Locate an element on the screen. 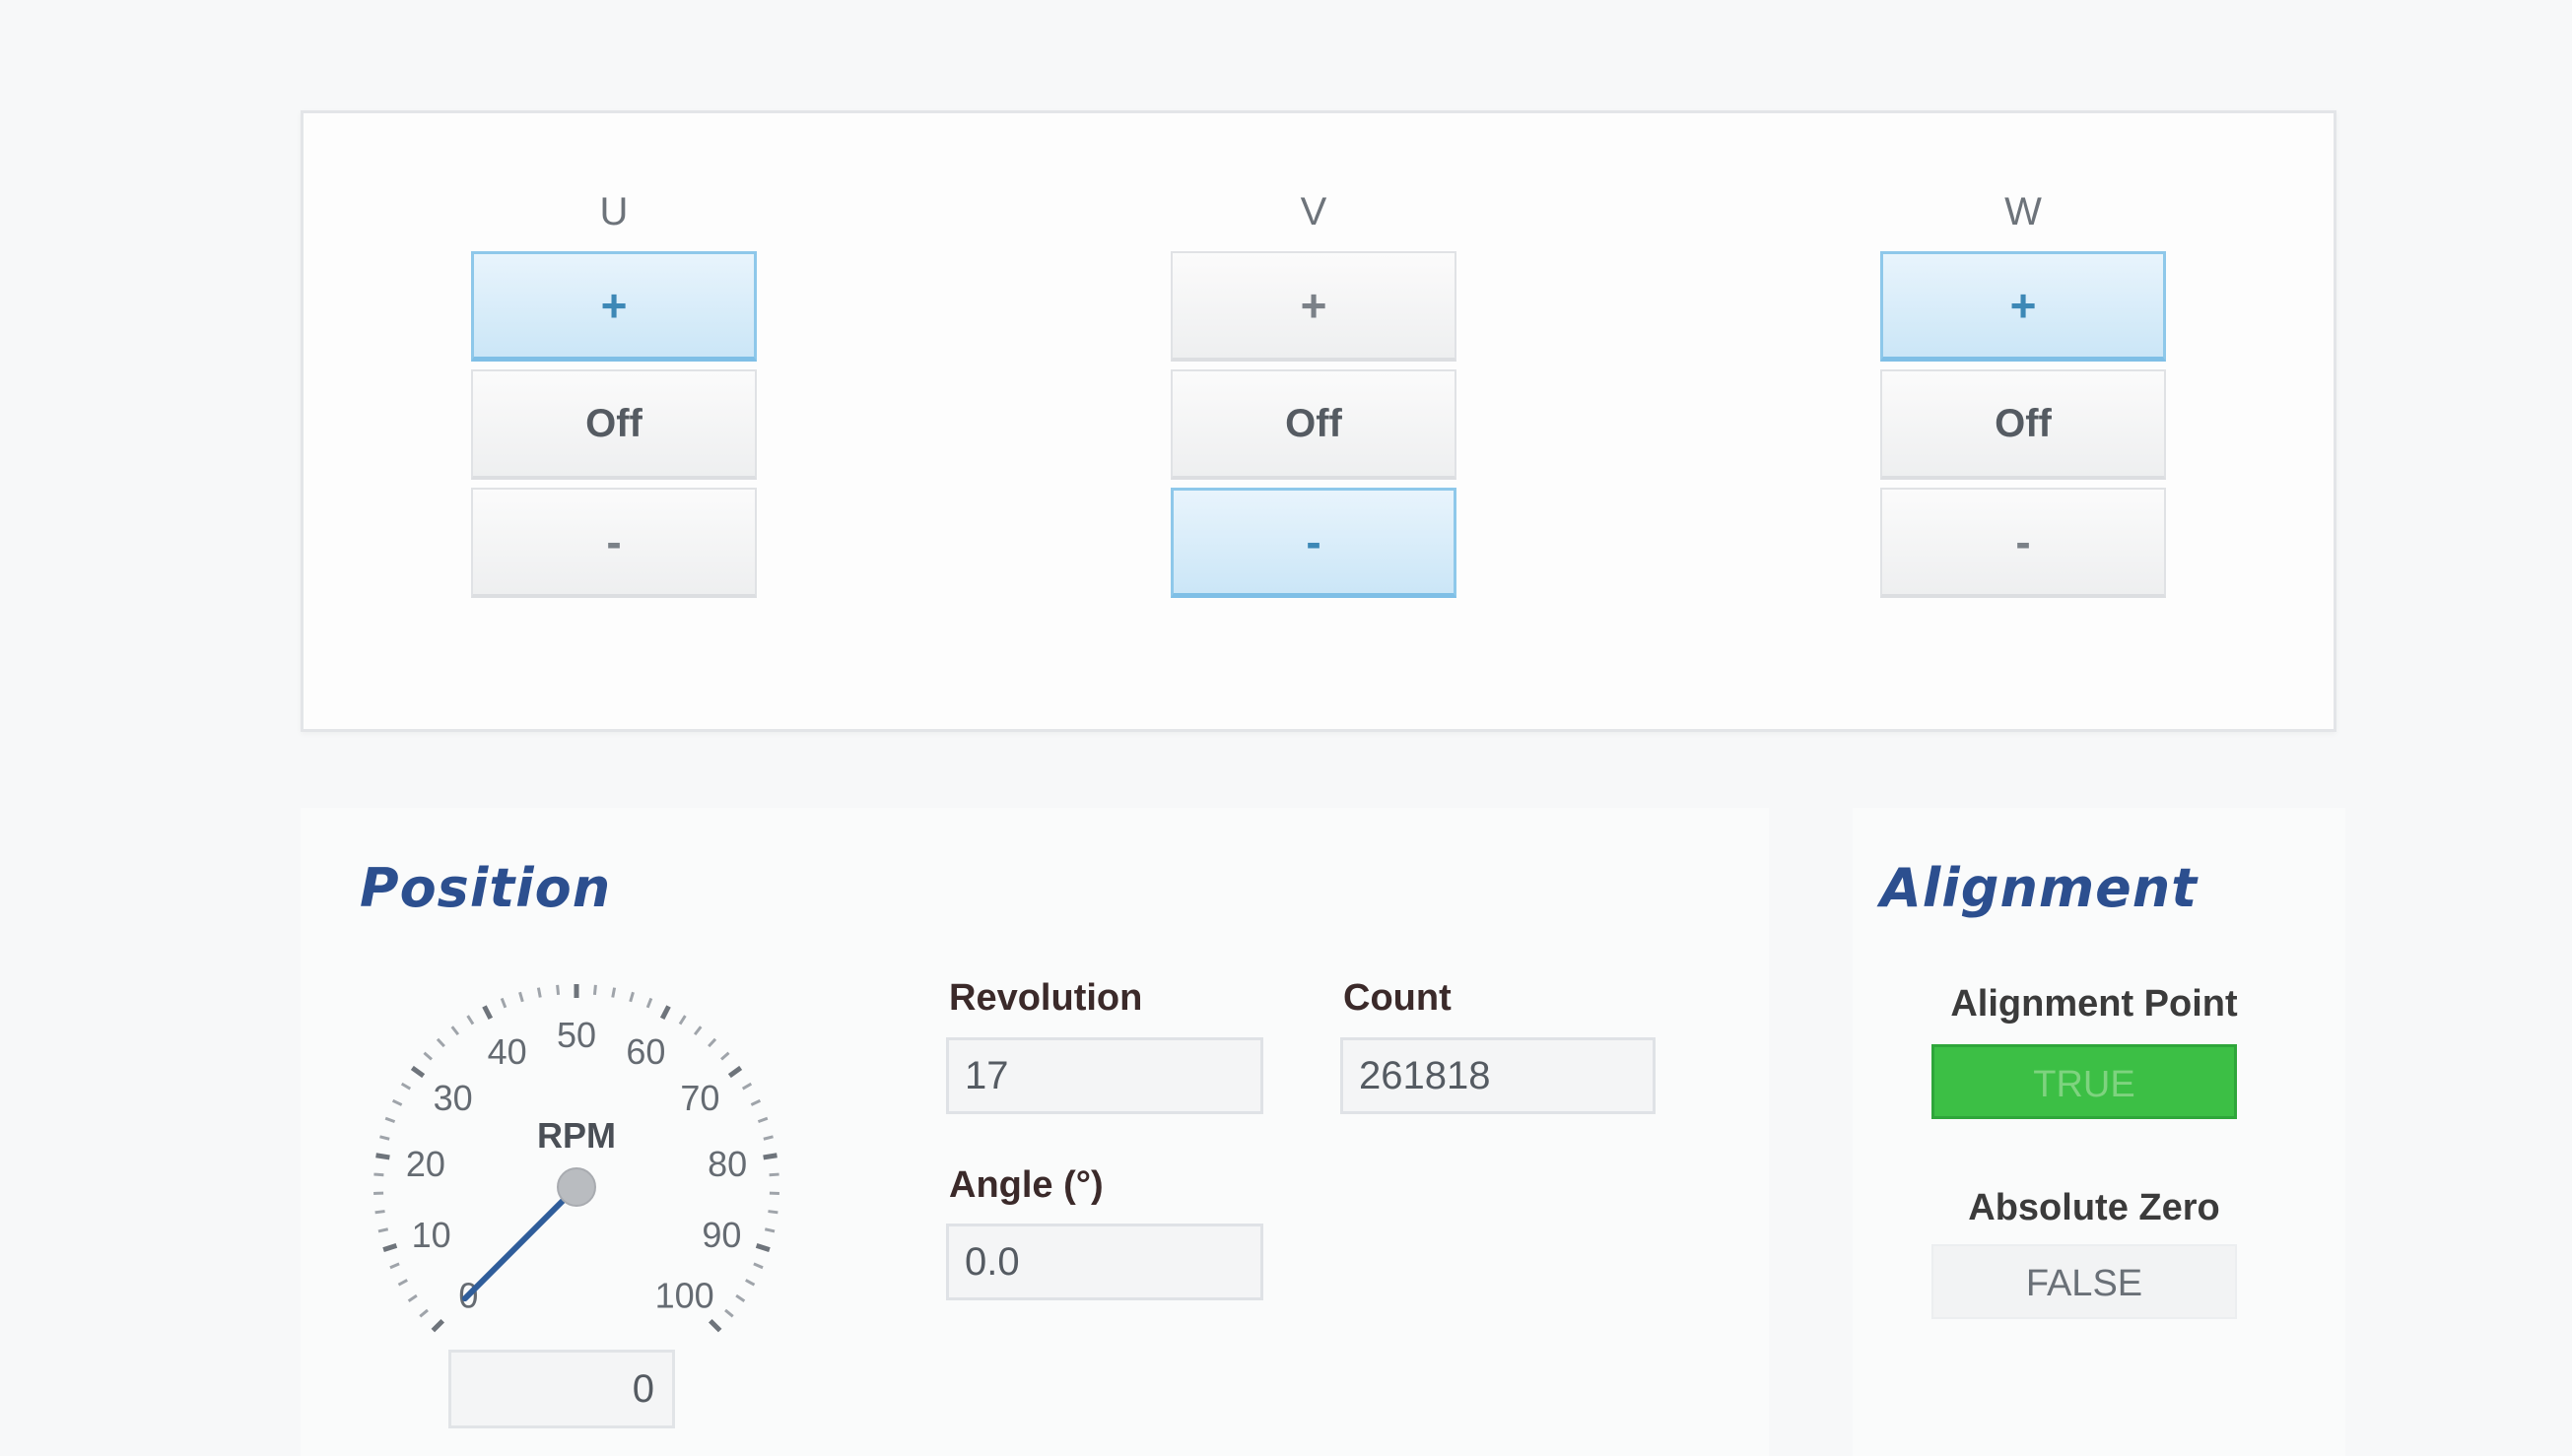  count-field: 261818 is located at coordinates (1498, 1075).